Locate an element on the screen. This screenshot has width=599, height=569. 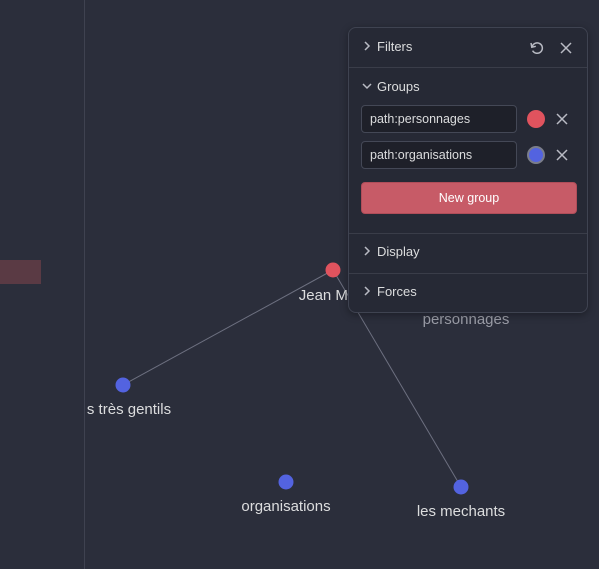
node-label-les-mechants: les mechants is located at coordinates (461, 511).